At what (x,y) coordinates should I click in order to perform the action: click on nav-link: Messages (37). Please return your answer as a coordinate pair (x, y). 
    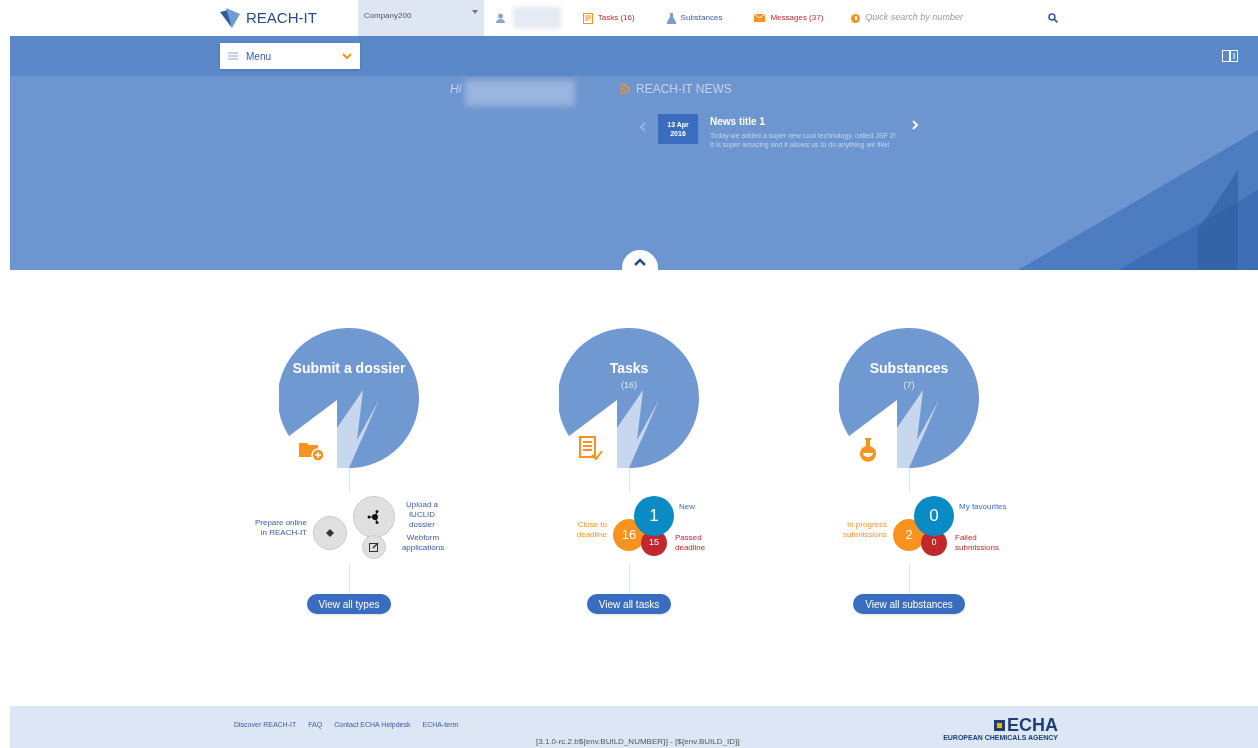
    Looking at the image, I should click on (789, 18).